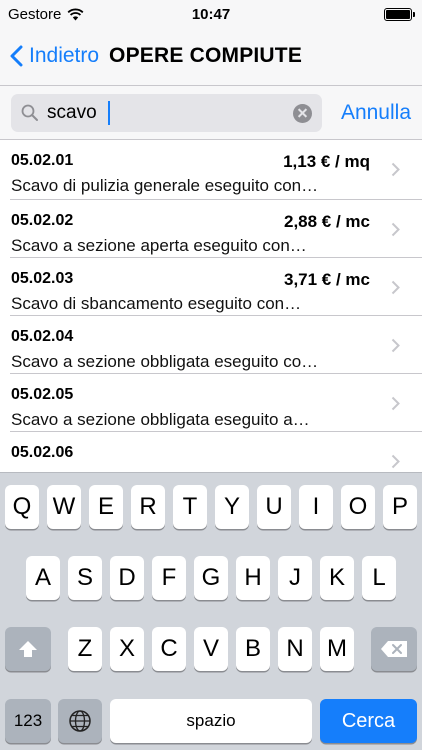 The height and width of the screenshot is (750, 422). What do you see at coordinates (22, 507) in the screenshot?
I see `key-q: Q` at bounding box center [22, 507].